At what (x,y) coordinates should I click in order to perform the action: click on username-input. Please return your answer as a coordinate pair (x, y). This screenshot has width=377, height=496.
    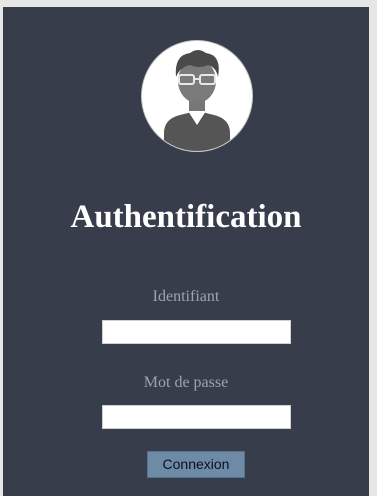
    Looking at the image, I should click on (196, 332).